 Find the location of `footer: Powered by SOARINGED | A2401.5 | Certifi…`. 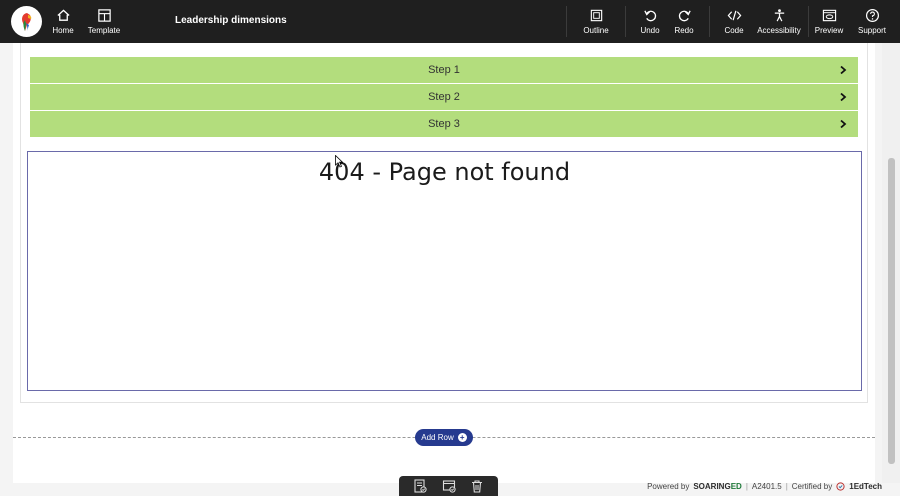

footer: Powered by SOARINGED | A2401.5 | Certifi… is located at coordinates (764, 486).